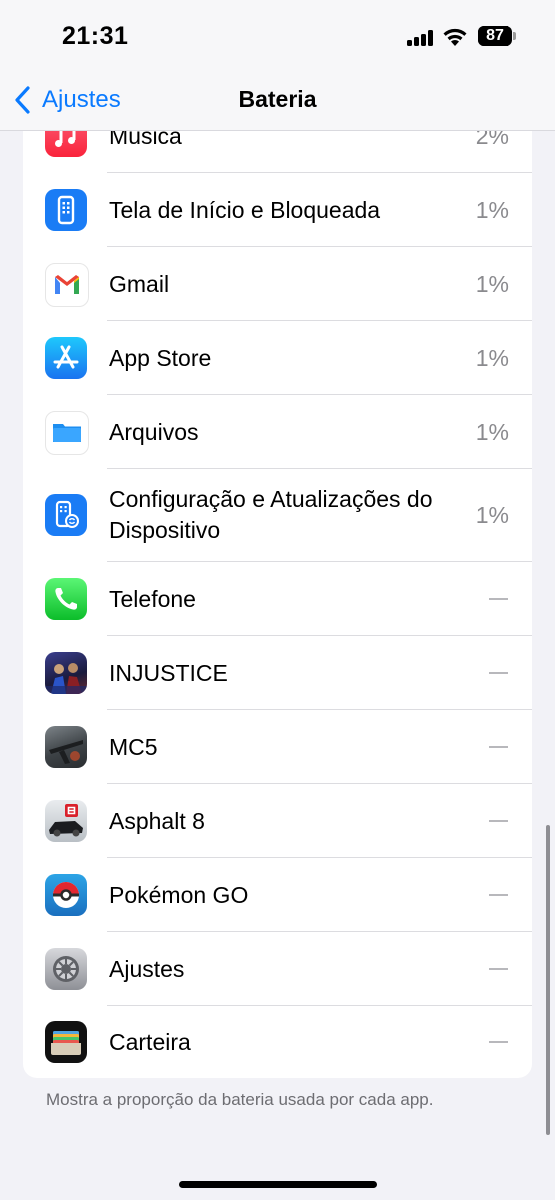  Describe the element at coordinates (133, 747) in the screenshot. I see `app-name: MC5` at that location.